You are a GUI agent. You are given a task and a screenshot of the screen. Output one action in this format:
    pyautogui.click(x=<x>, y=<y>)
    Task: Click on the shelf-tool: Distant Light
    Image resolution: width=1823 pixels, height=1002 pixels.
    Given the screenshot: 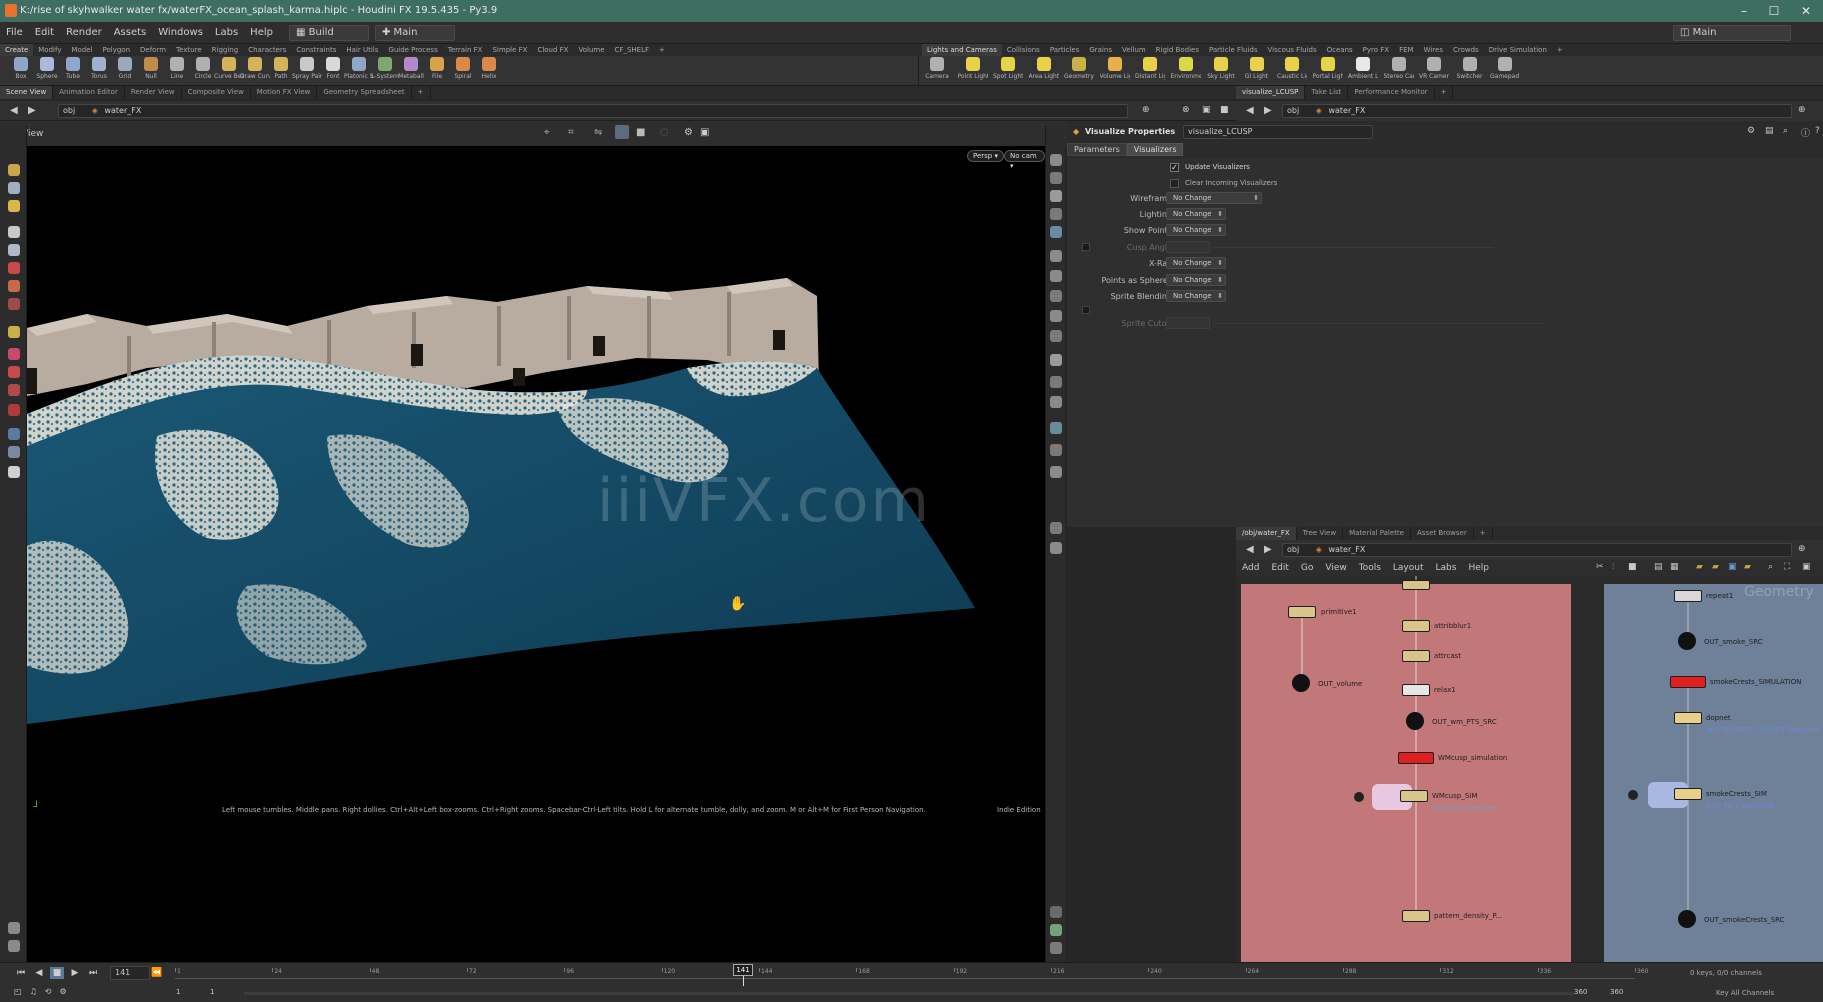 What is the action you would take?
    pyautogui.click(x=1150, y=69)
    